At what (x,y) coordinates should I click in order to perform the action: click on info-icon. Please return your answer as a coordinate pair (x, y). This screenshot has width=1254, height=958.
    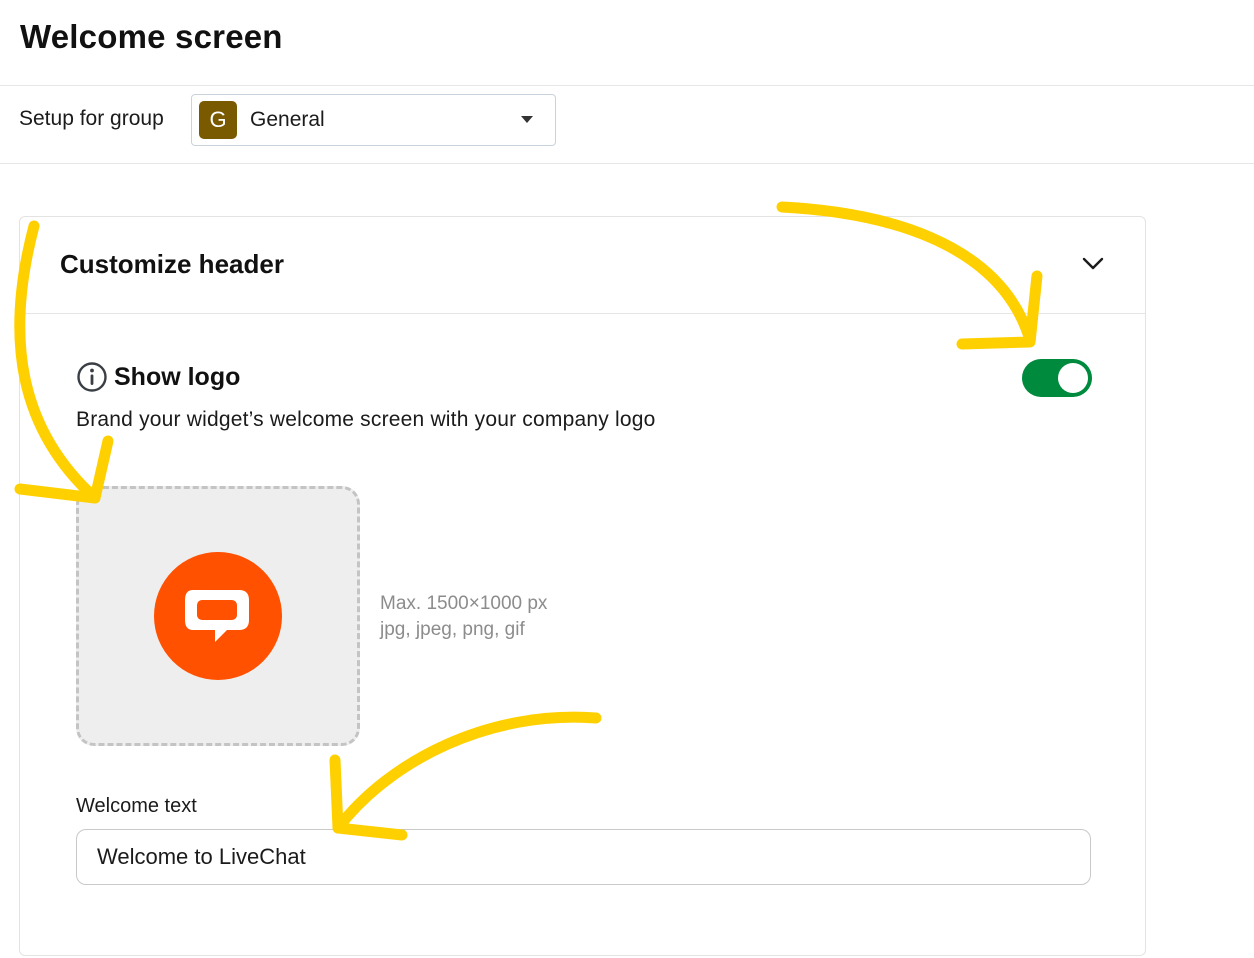
    Looking at the image, I should click on (92, 377).